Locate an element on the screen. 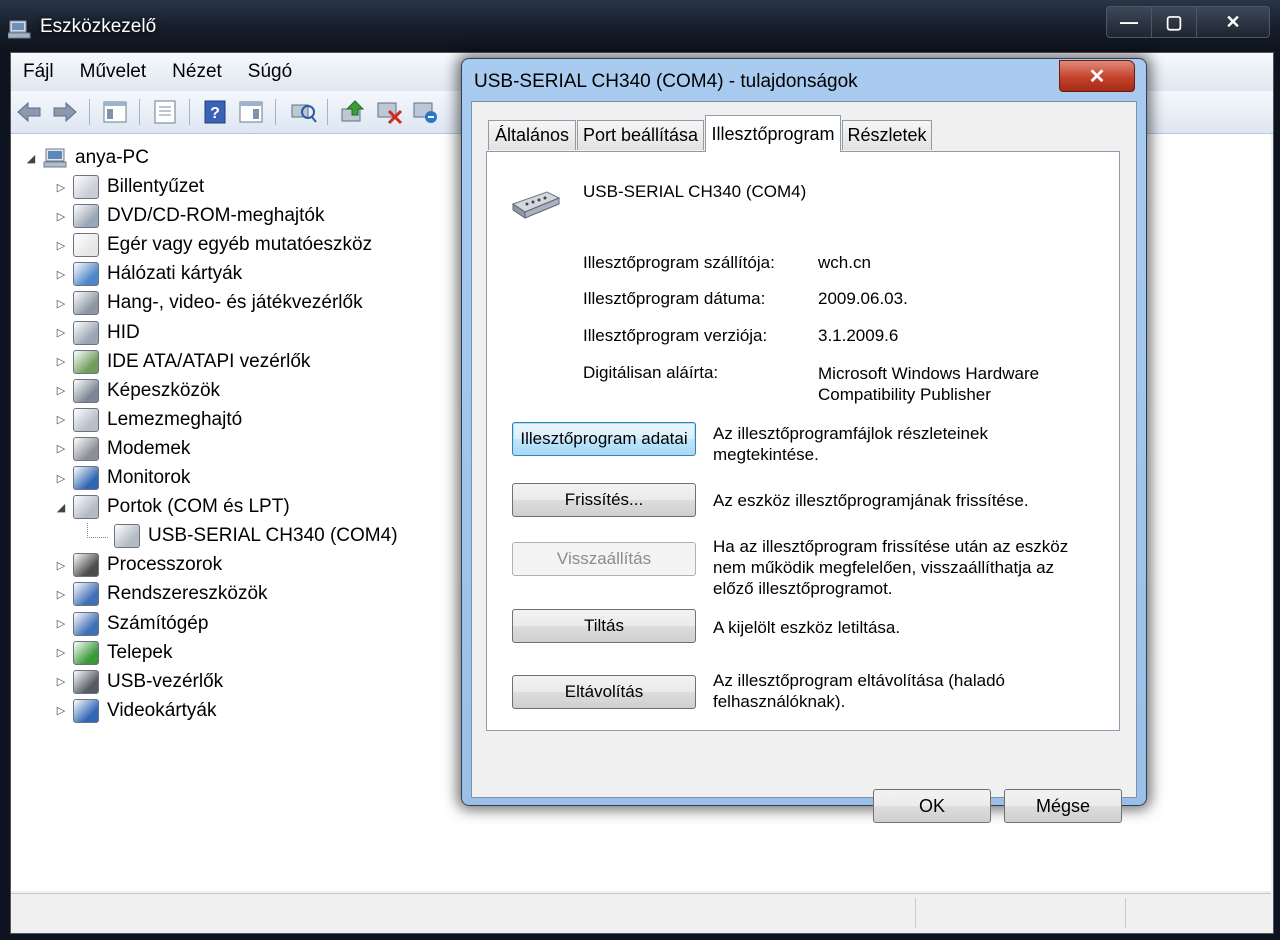 This screenshot has height=940, width=1280. tree-category-item: ▷ IDE ATA/ATAPI vezérlők is located at coordinates (182, 362).